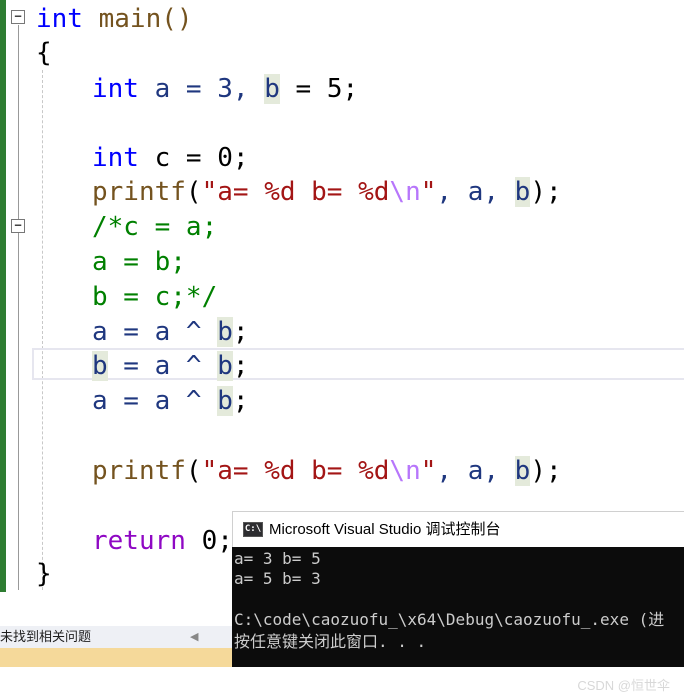  I want to click on console-line: a= 5 b= 3, so click(277, 578).